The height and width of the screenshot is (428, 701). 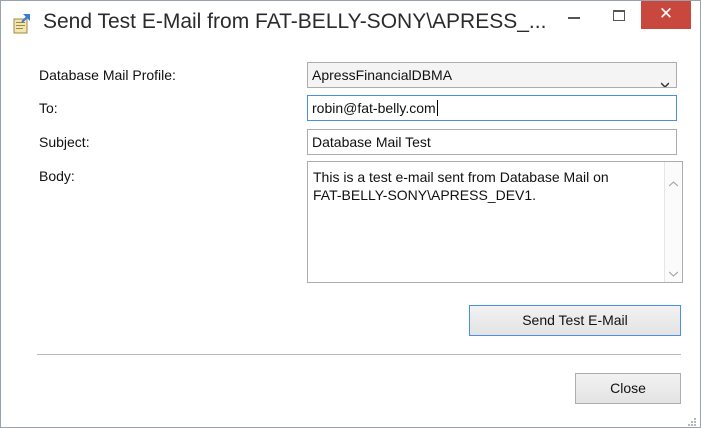 What do you see at coordinates (107, 75) in the screenshot?
I see `profile-label: Database Mail Profile:` at bounding box center [107, 75].